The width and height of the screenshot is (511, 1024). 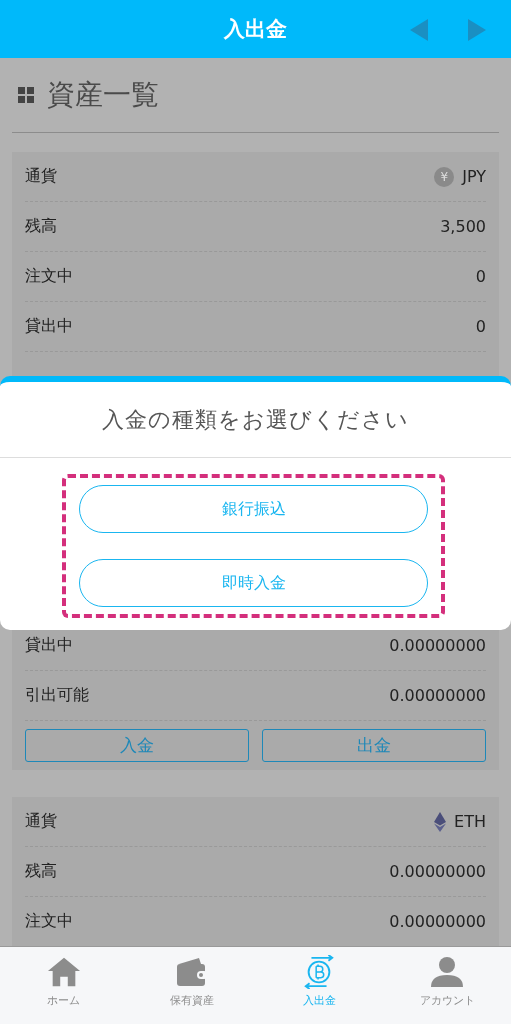 I want to click on row-value: JPY, so click(x=474, y=176).